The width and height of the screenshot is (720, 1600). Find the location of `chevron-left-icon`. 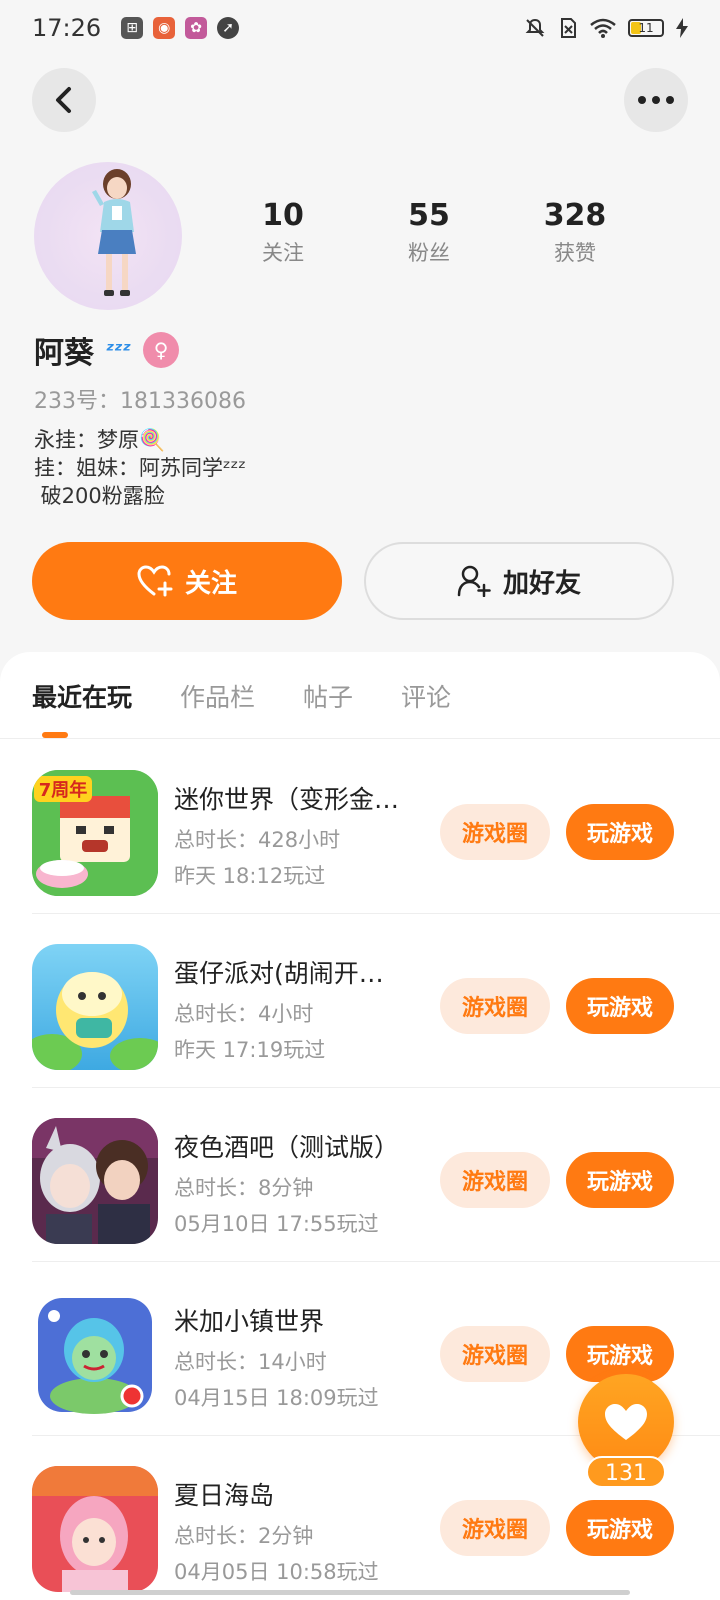

chevron-left-icon is located at coordinates (63, 100).